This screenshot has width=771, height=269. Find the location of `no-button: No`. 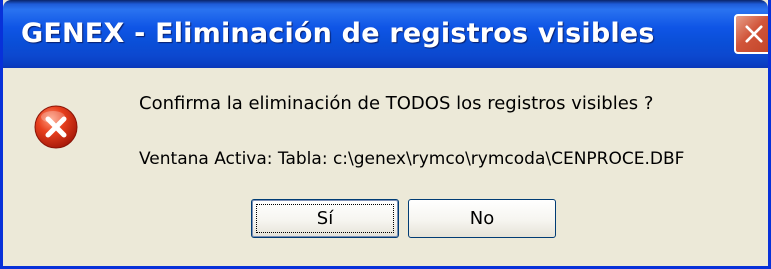

no-button: No is located at coordinates (482, 218).